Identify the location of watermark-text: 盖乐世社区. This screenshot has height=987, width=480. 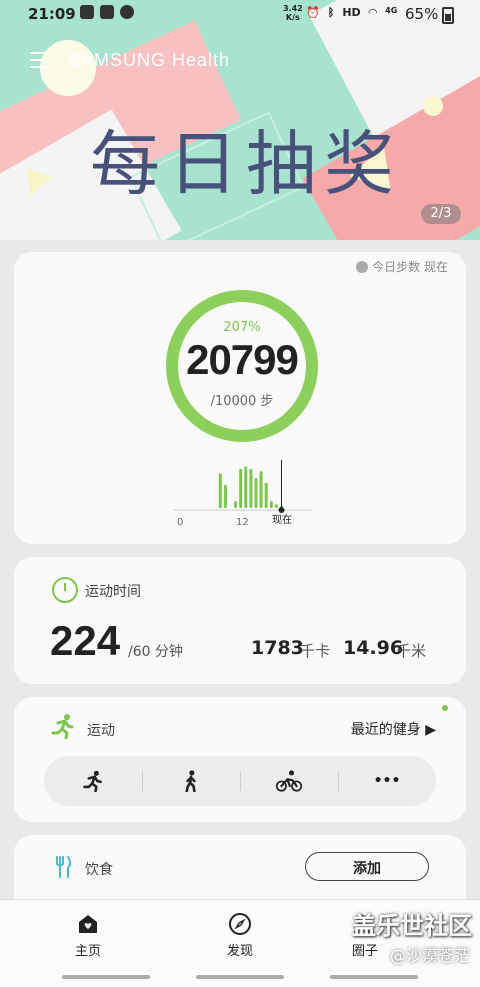
(412, 926).